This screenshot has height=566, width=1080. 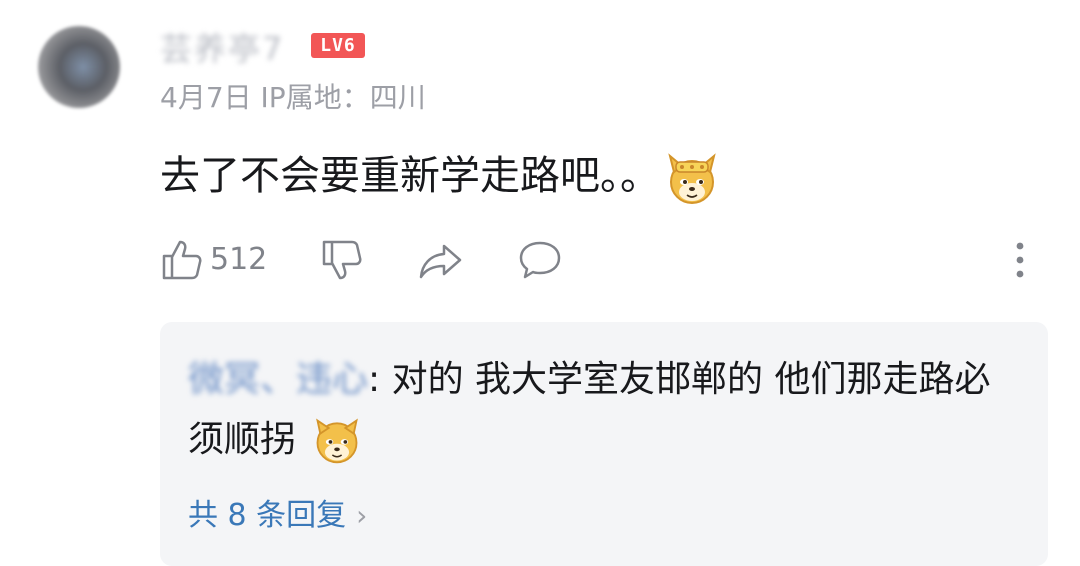 I want to click on doge-emoji, so click(x=337, y=441).